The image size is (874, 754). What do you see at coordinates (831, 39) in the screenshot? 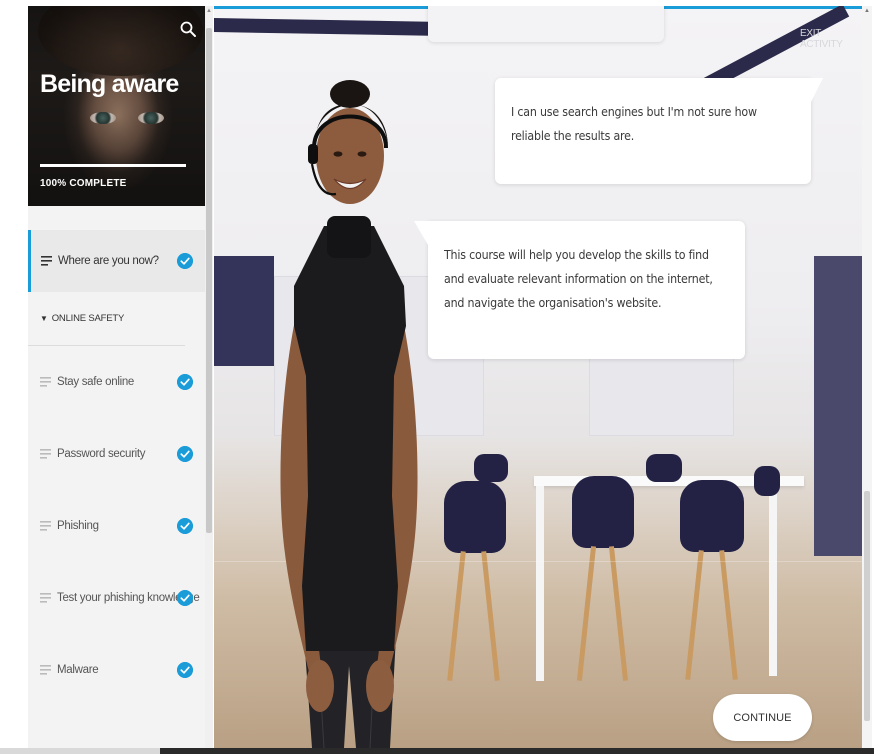
I see `exit-activity-link: EXIT ACTIVITY` at bounding box center [831, 39].